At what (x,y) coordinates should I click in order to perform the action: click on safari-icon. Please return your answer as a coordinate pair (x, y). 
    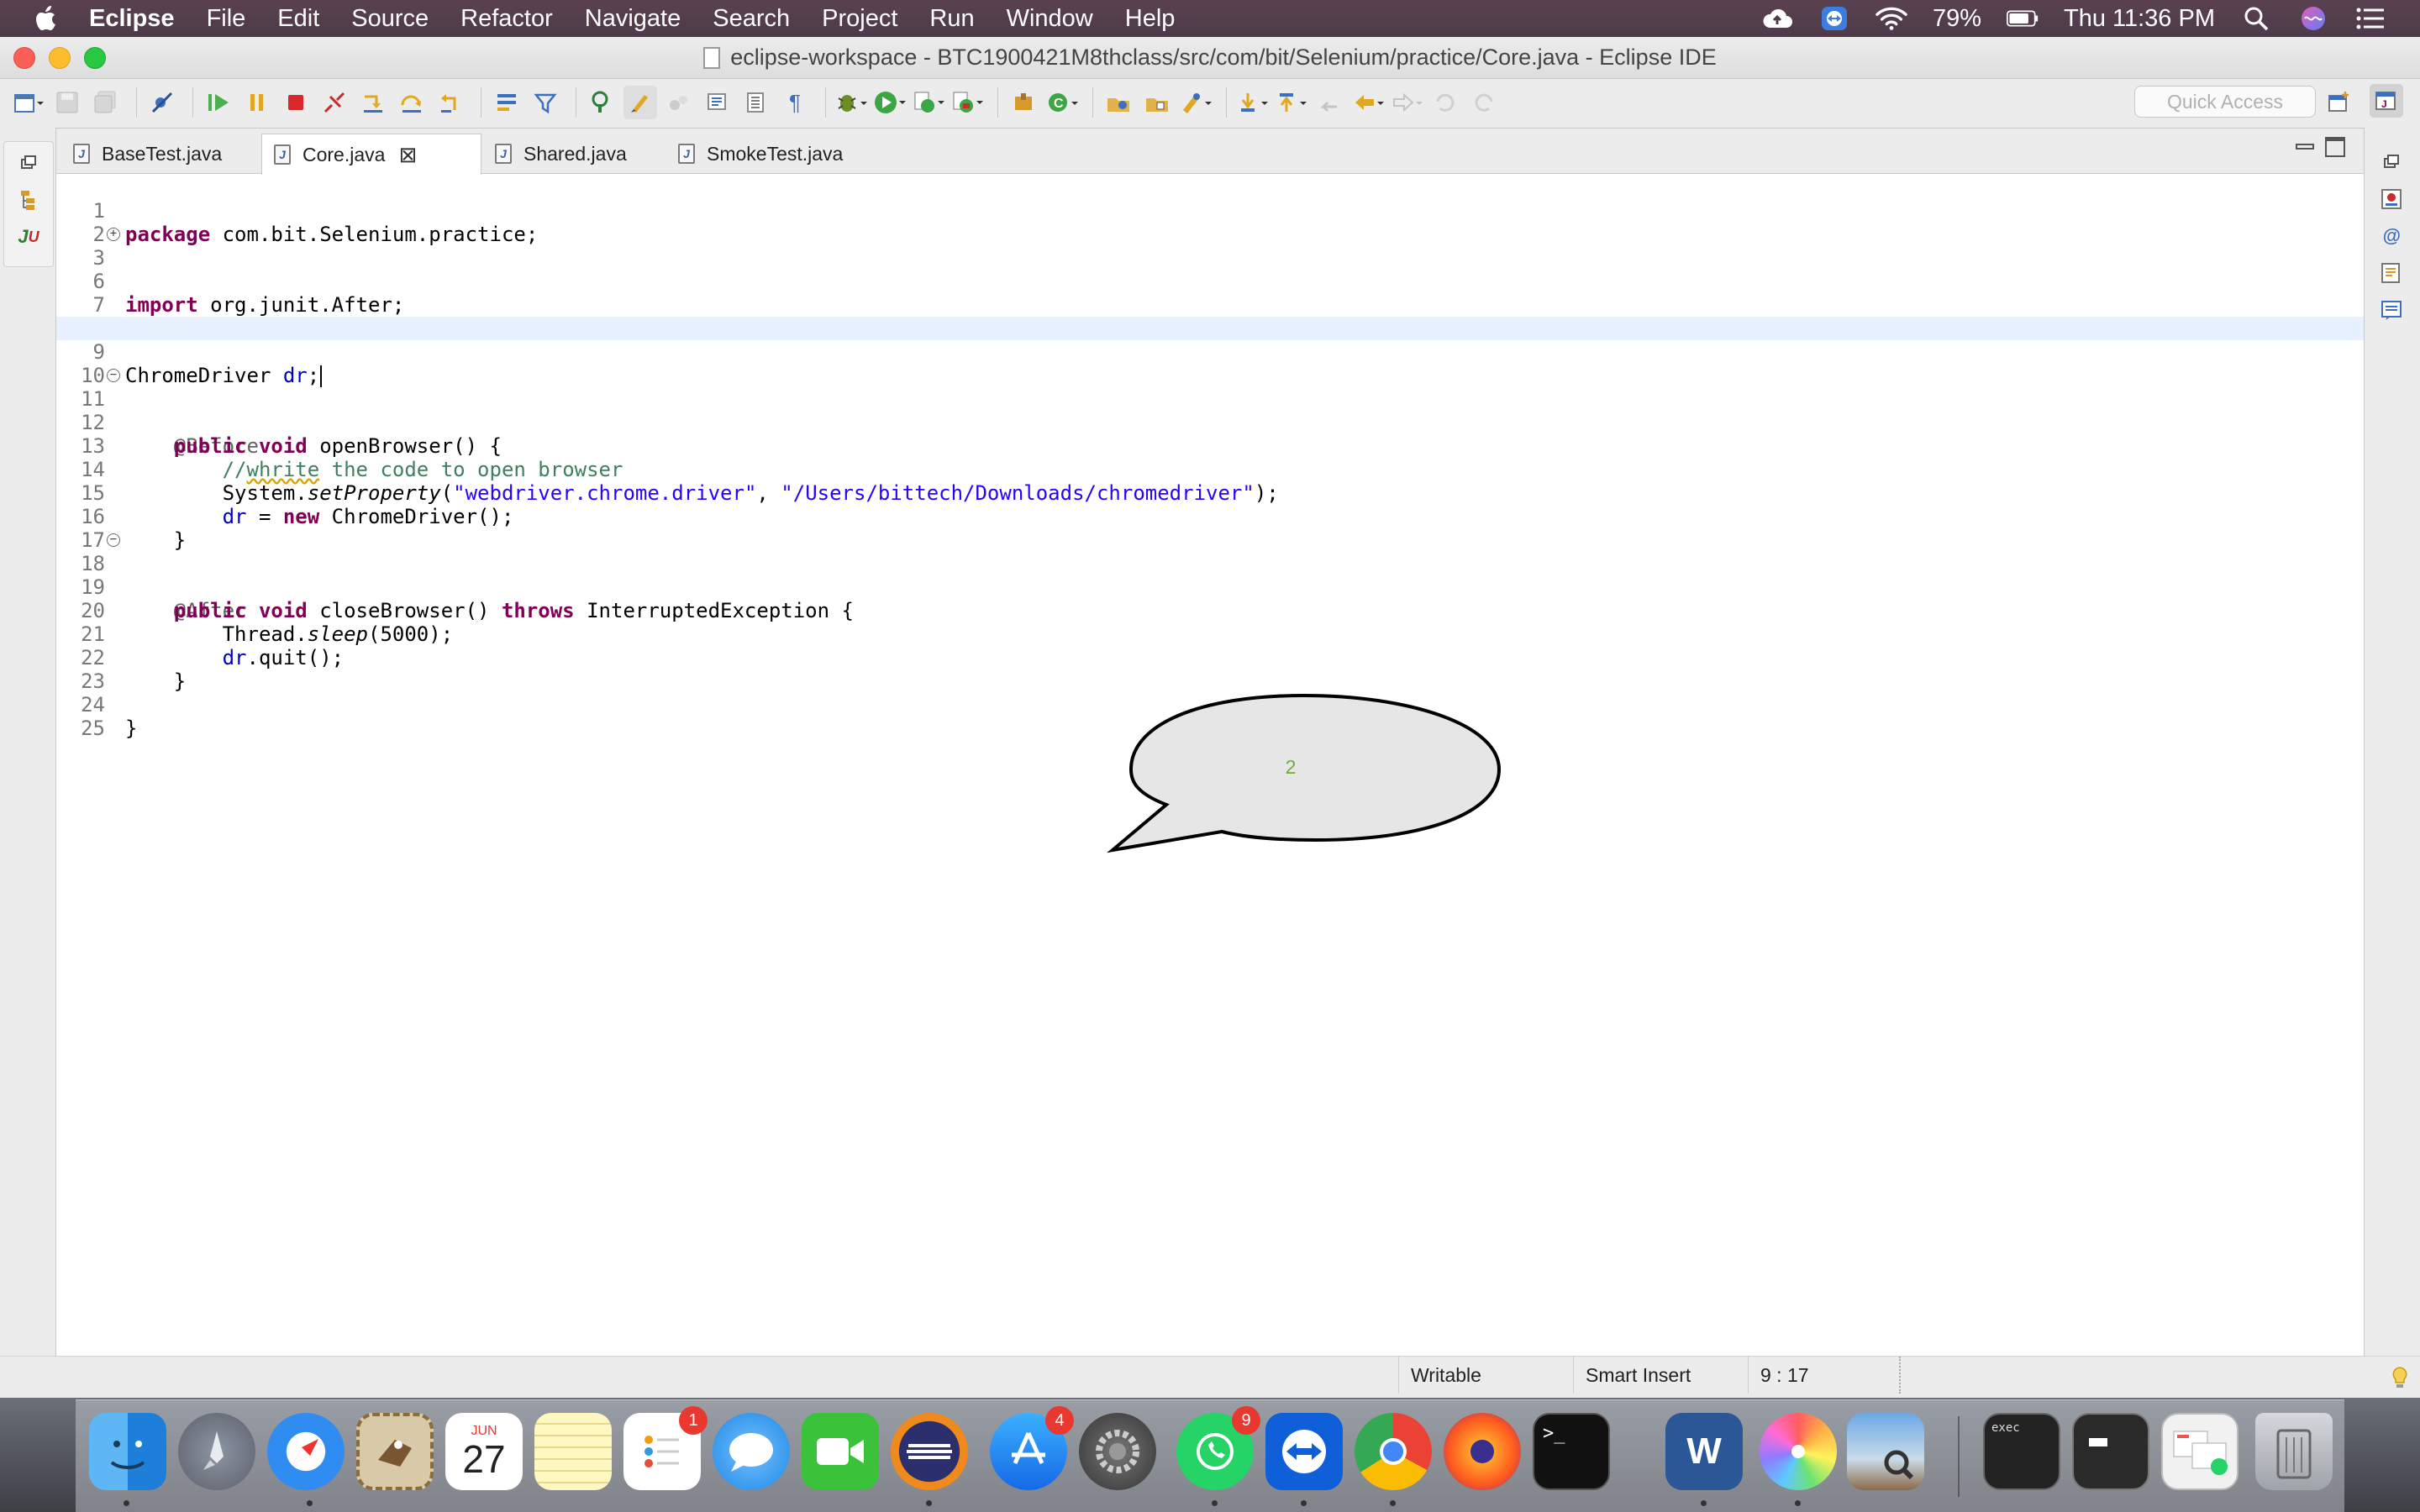
    Looking at the image, I should click on (306, 1451).